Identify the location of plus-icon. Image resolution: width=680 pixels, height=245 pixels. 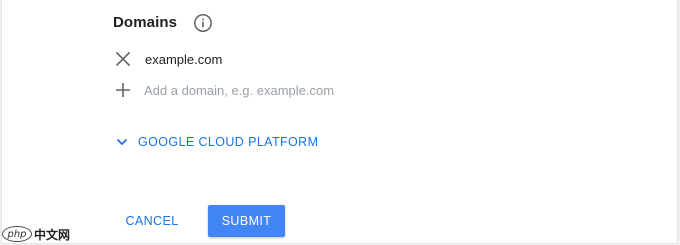
(123, 90).